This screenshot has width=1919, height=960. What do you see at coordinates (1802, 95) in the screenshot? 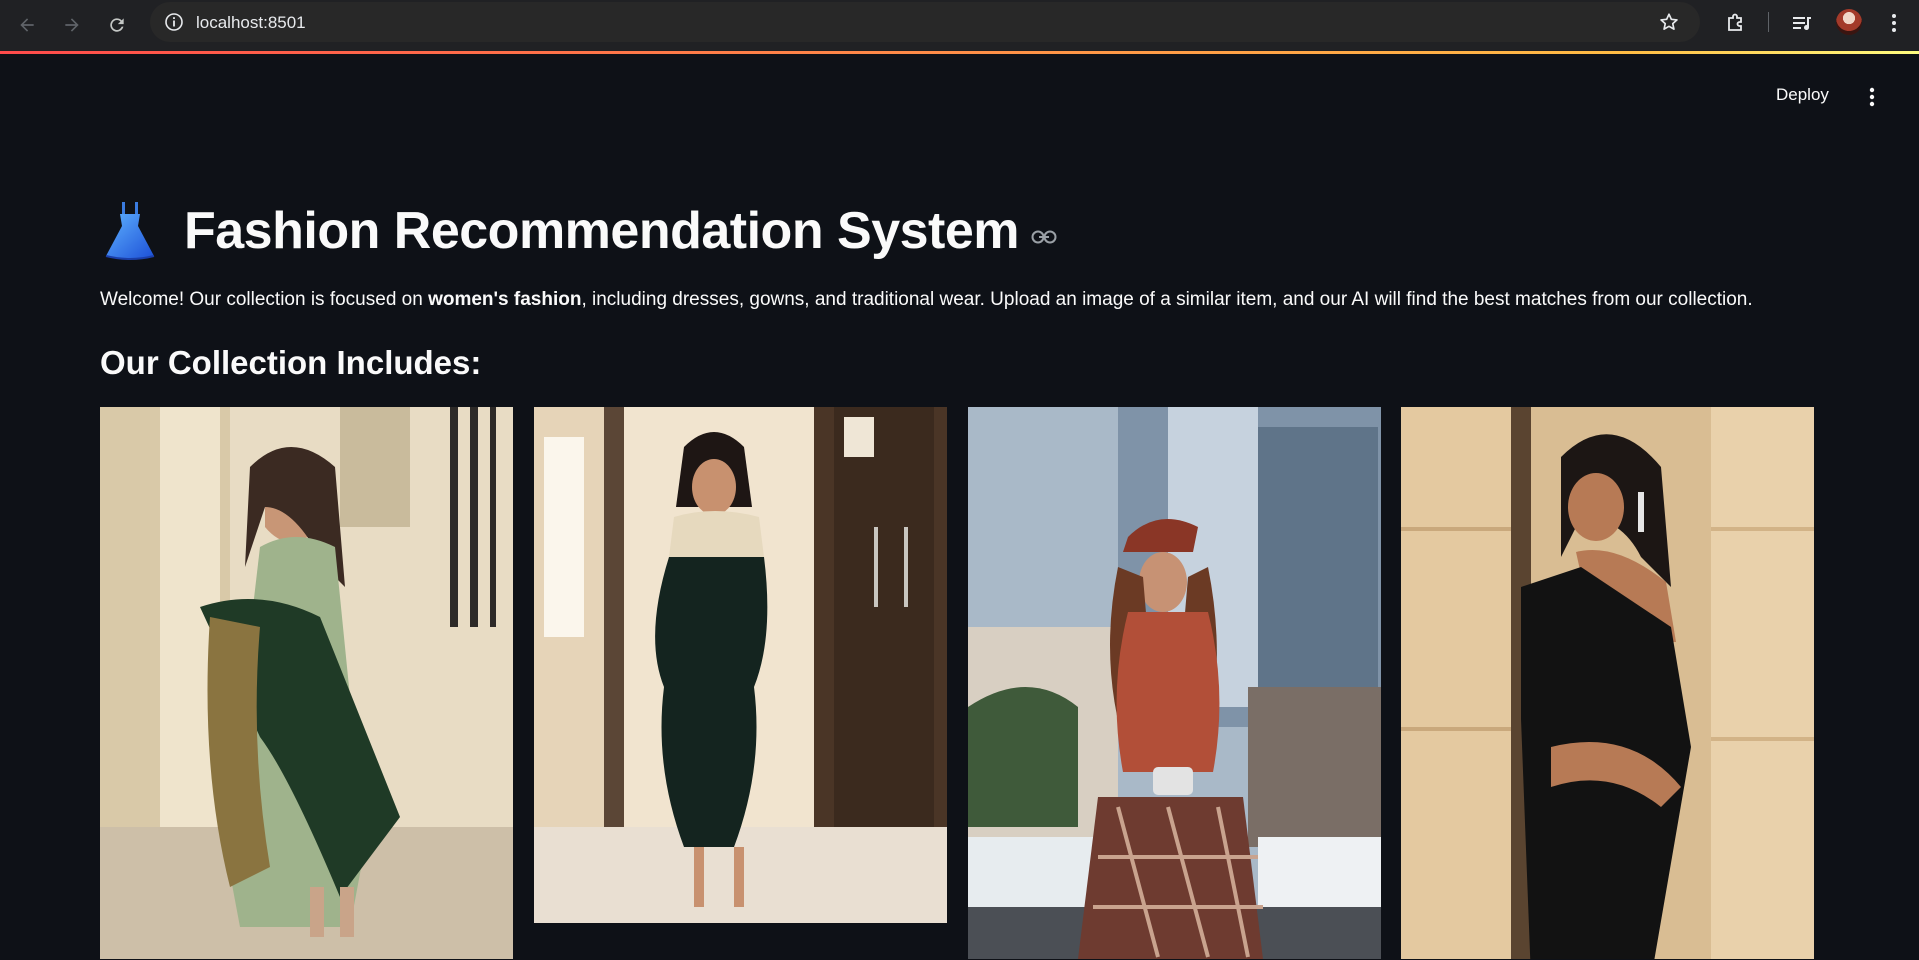
I see `deploy-button: Deploy` at bounding box center [1802, 95].